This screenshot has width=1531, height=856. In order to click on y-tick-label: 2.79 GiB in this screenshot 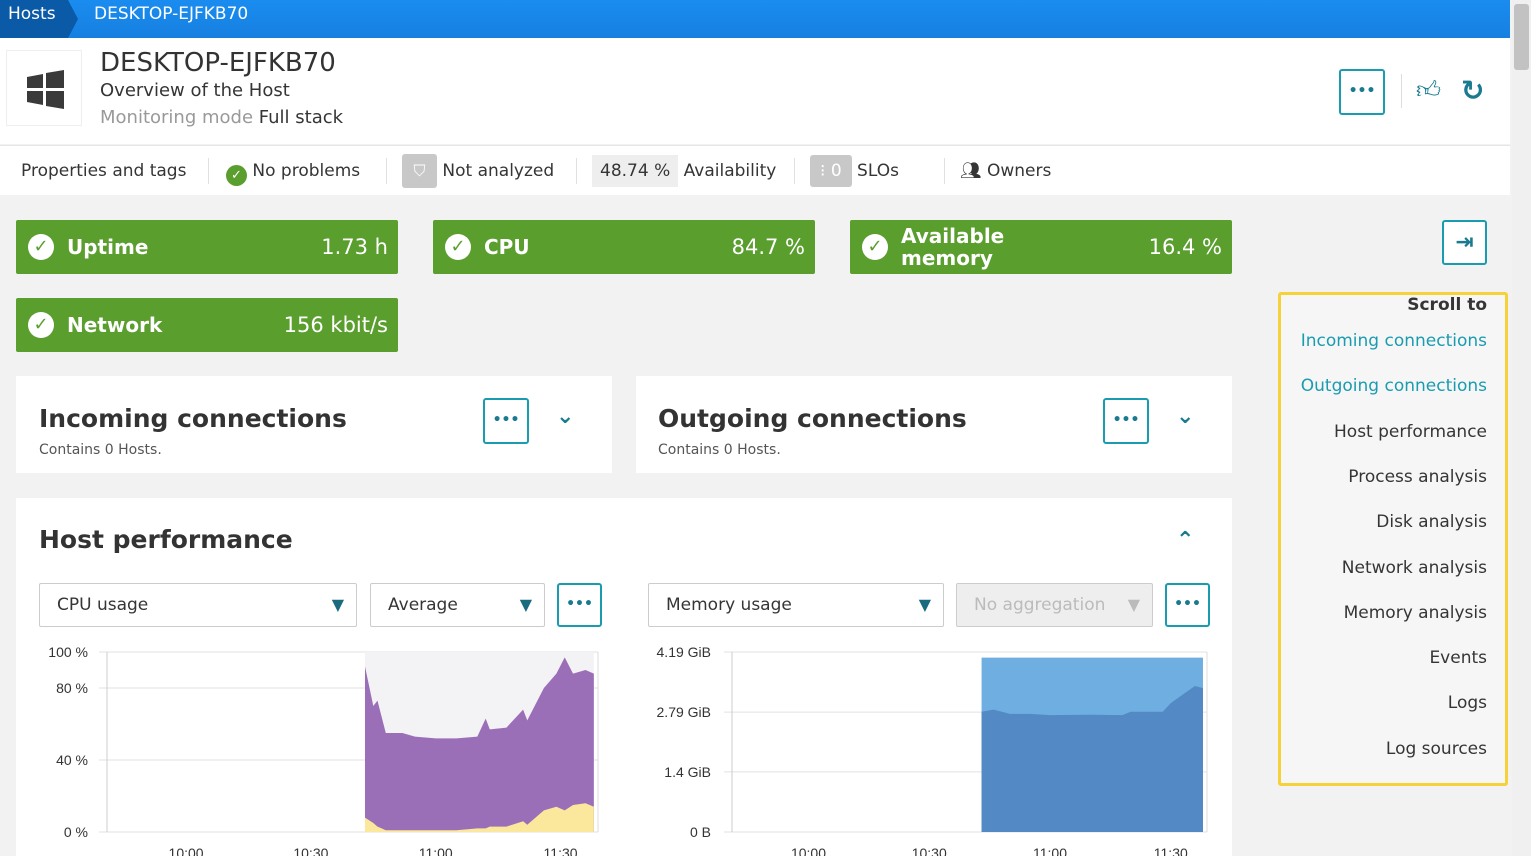, I will do `click(684, 712)`.